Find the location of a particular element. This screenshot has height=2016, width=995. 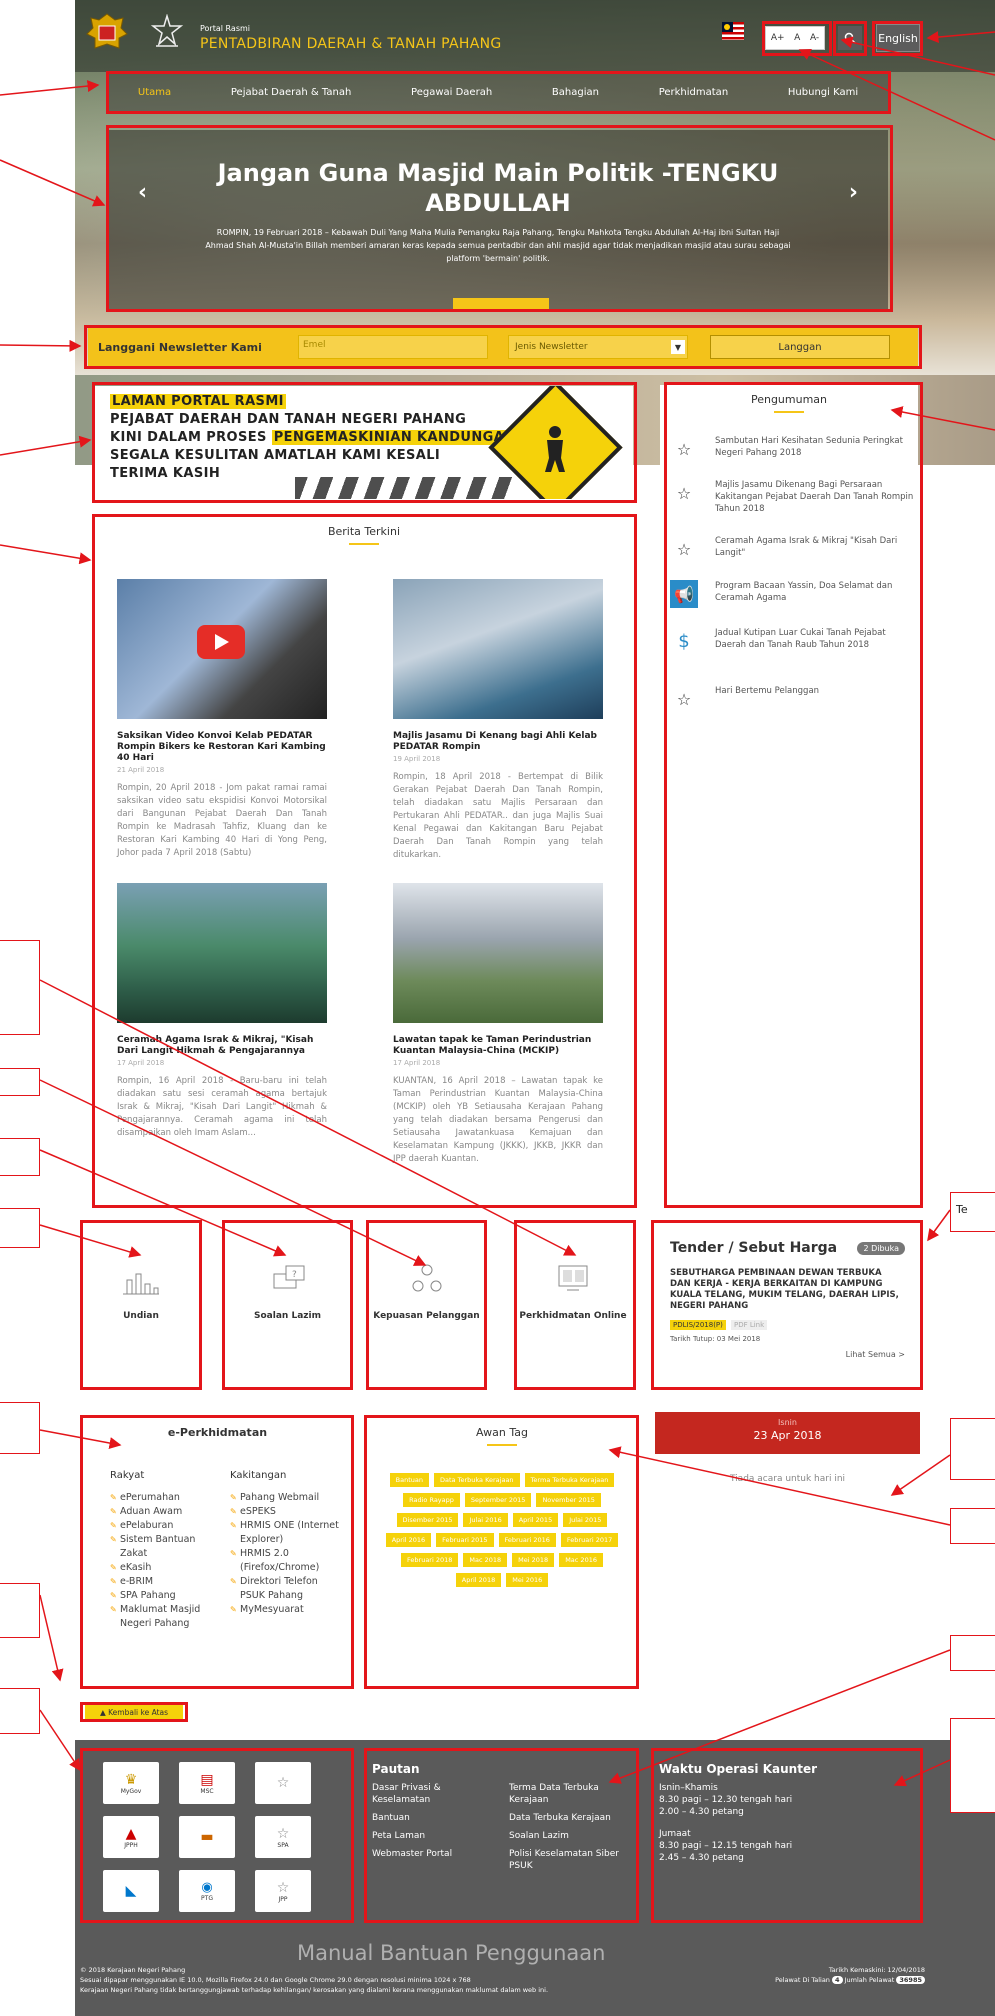

visitors-total-label: Jumlah Pelawat is located at coordinates (869, 1980).